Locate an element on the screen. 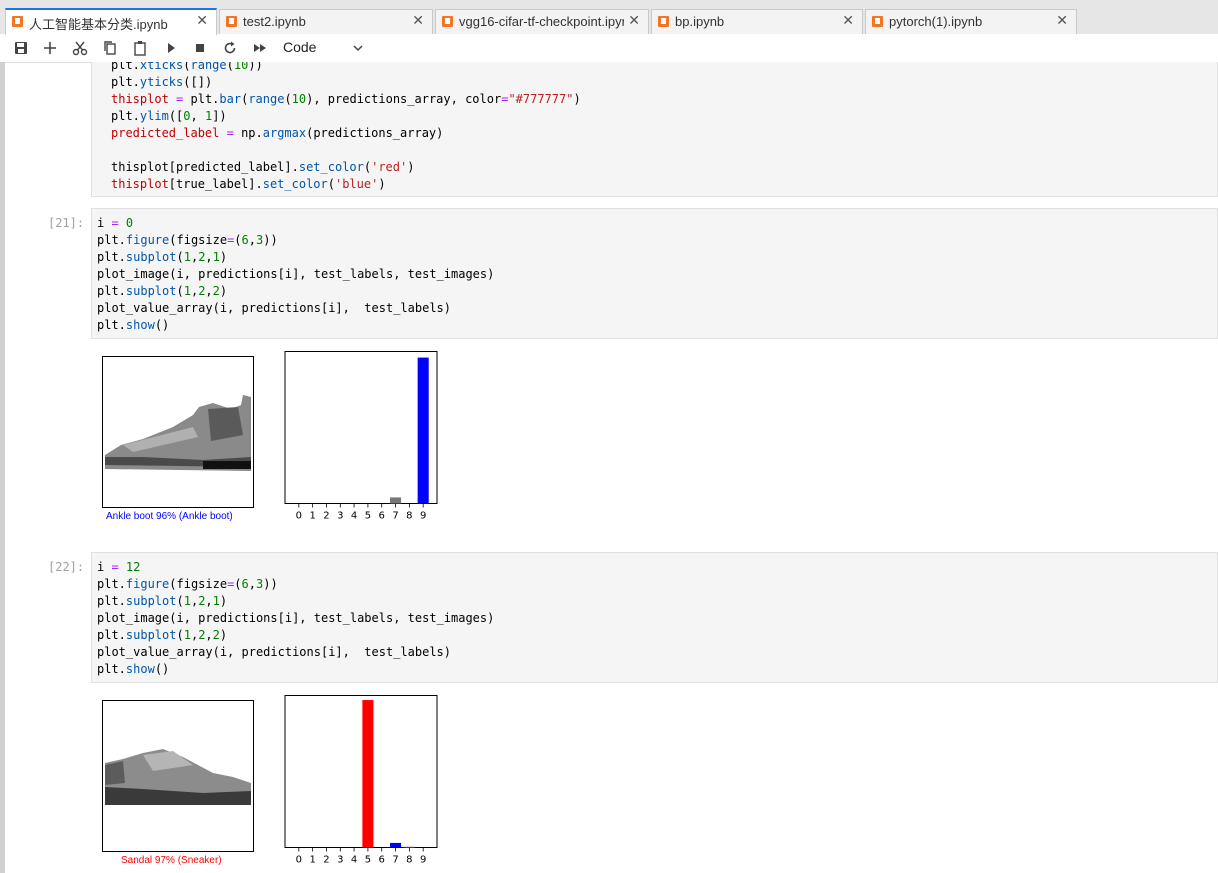 The width and height of the screenshot is (1218, 873). code-line: plt.yticks([]) is located at coordinates (162, 82).